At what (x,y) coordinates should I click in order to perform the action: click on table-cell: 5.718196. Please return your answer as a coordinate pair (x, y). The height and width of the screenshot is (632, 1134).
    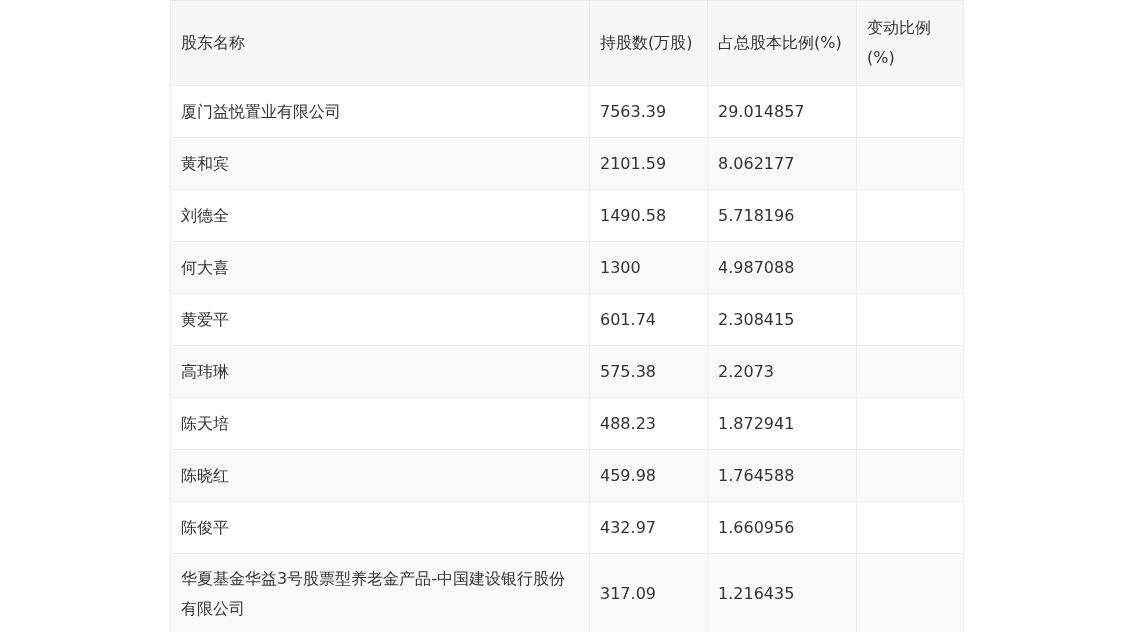
    Looking at the image, I should click on (782, 215).